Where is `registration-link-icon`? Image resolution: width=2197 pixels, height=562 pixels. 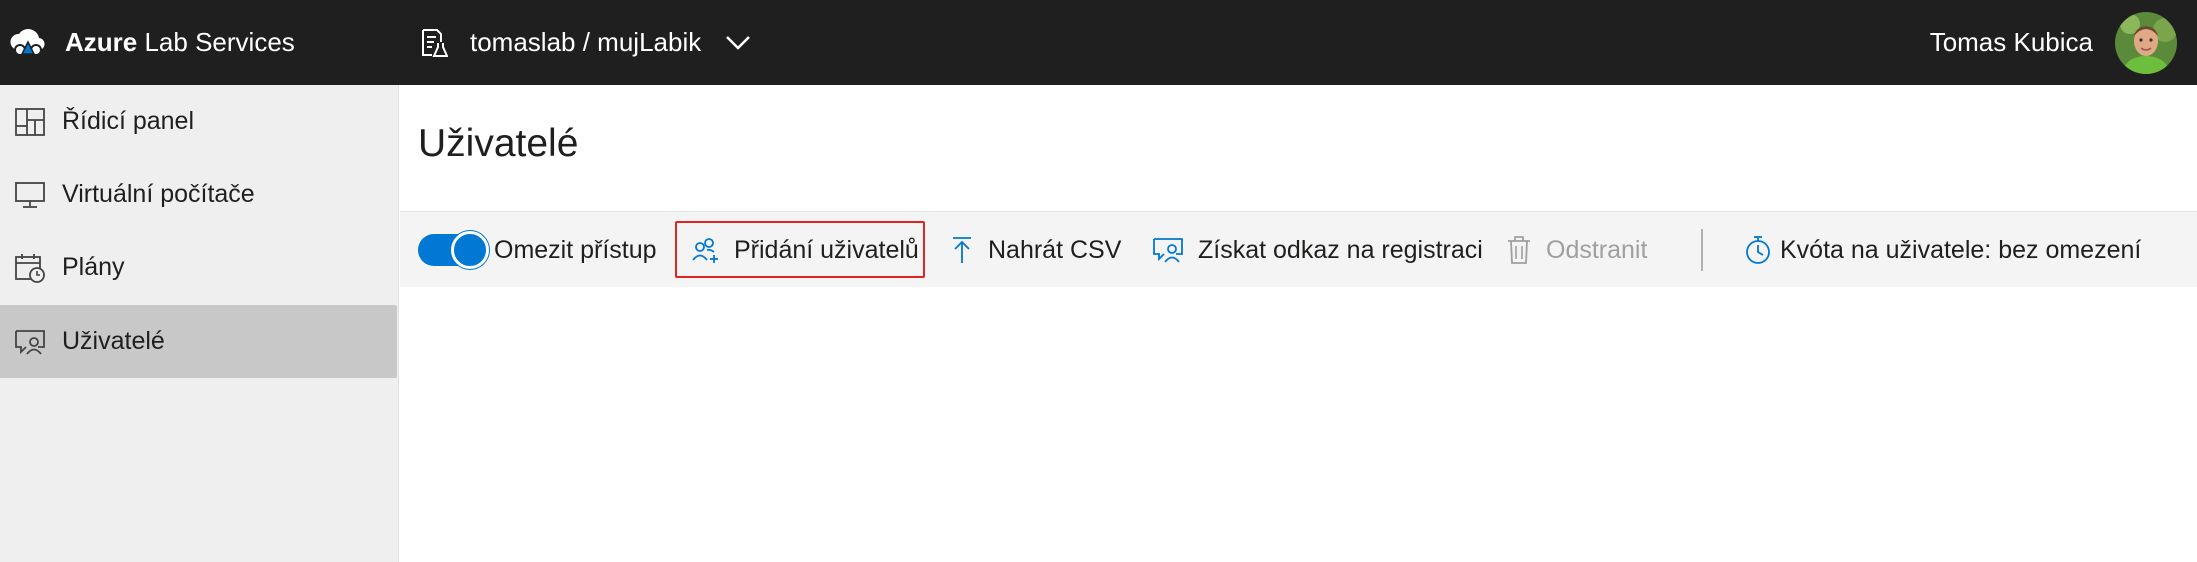
registration-link-icon is located at coordinates (1168, 250).